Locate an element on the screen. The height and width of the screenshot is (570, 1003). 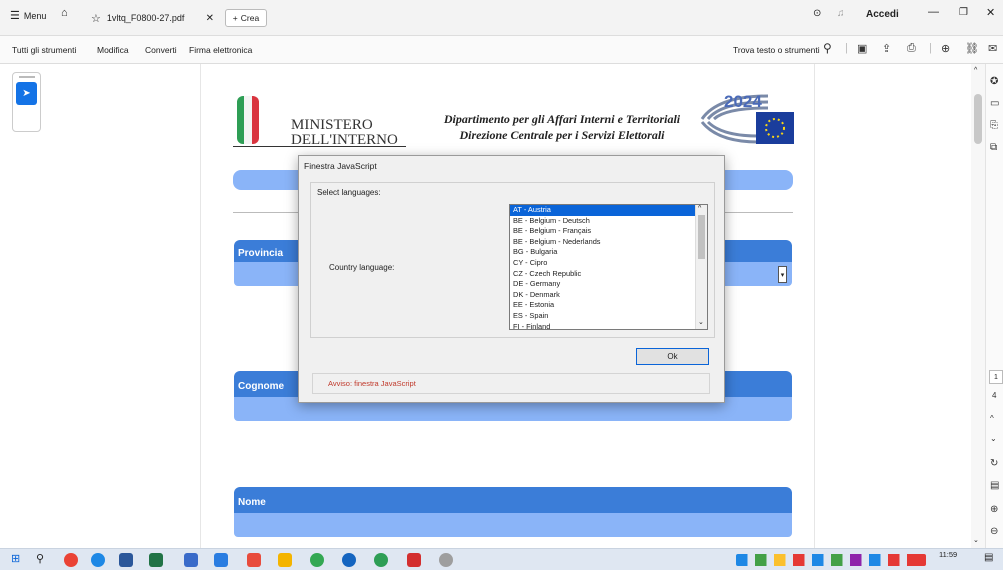
listbox-option: DE - Germany is located at coordinates (608, 284).